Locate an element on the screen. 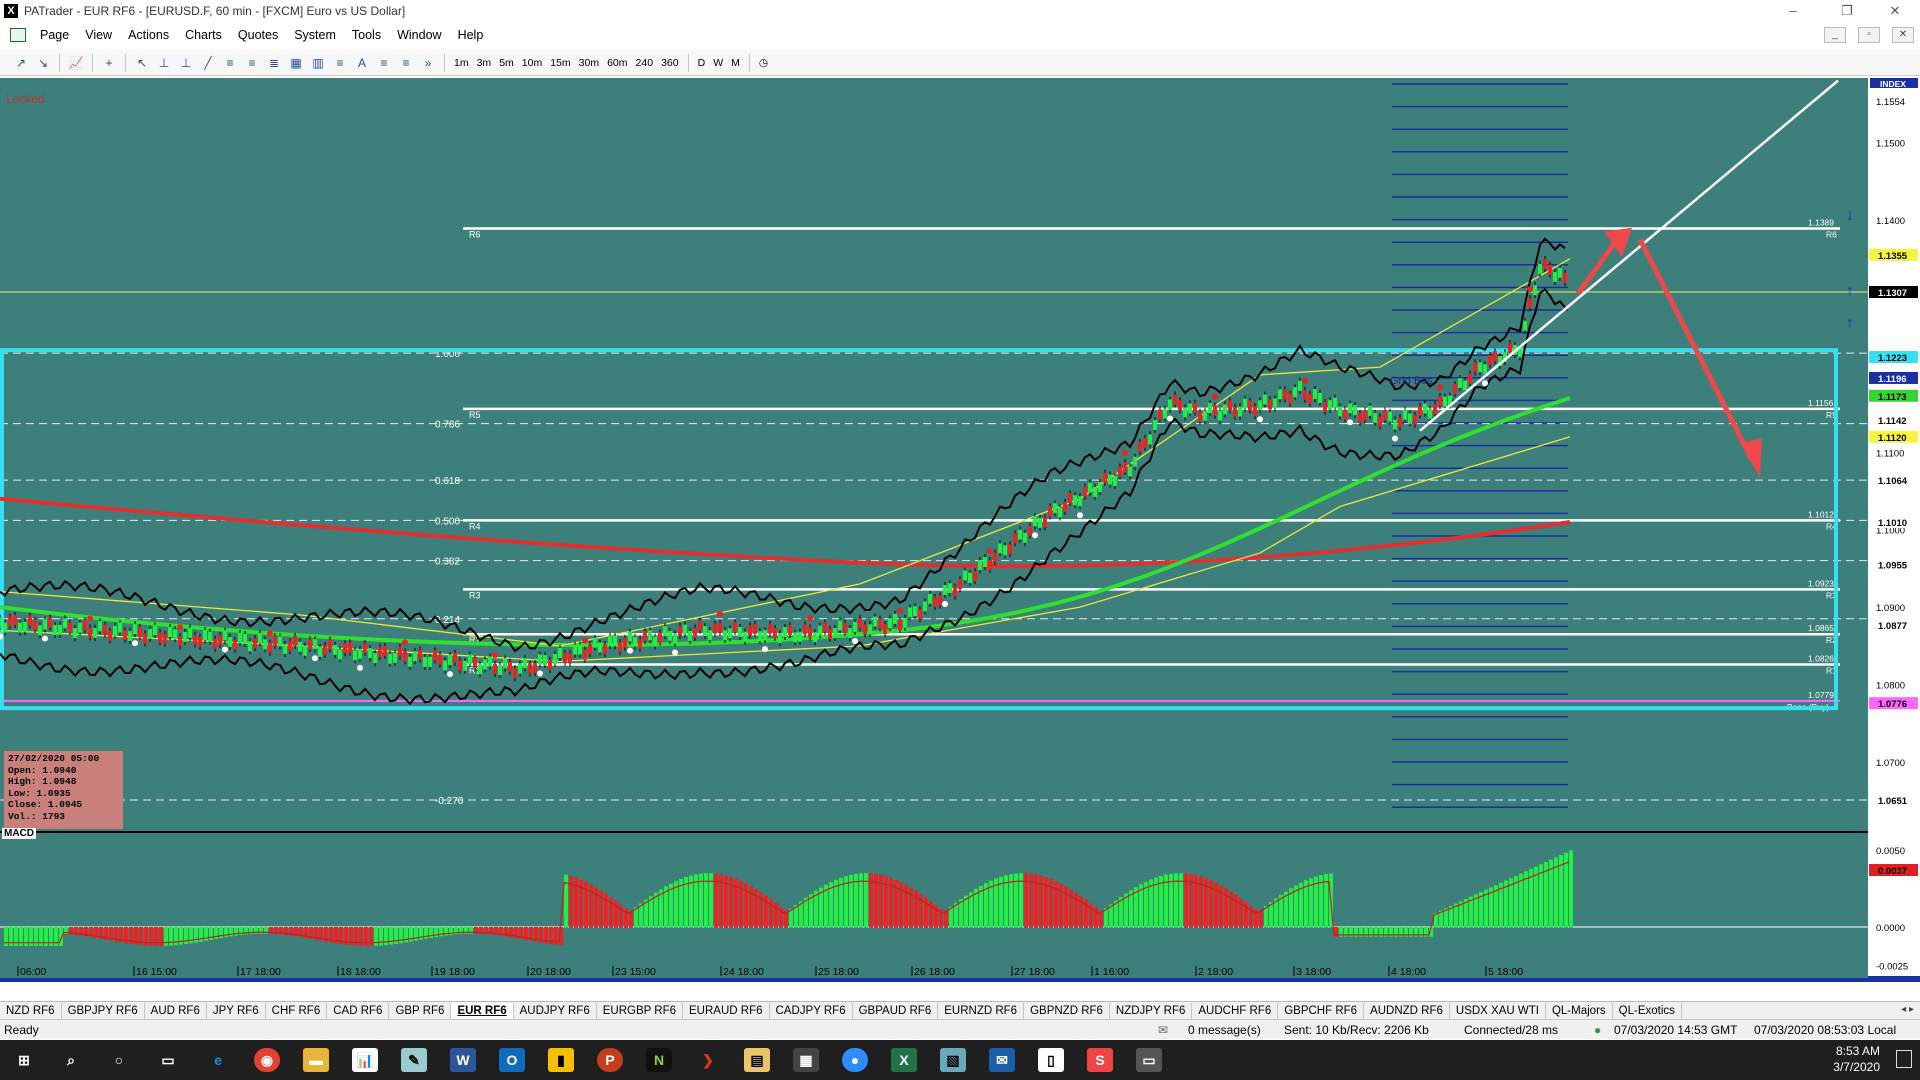 The width and height of the screenshot is (1920, 1080). symbol-tab: GBP RF6 is located at coordinates (420, 1010).